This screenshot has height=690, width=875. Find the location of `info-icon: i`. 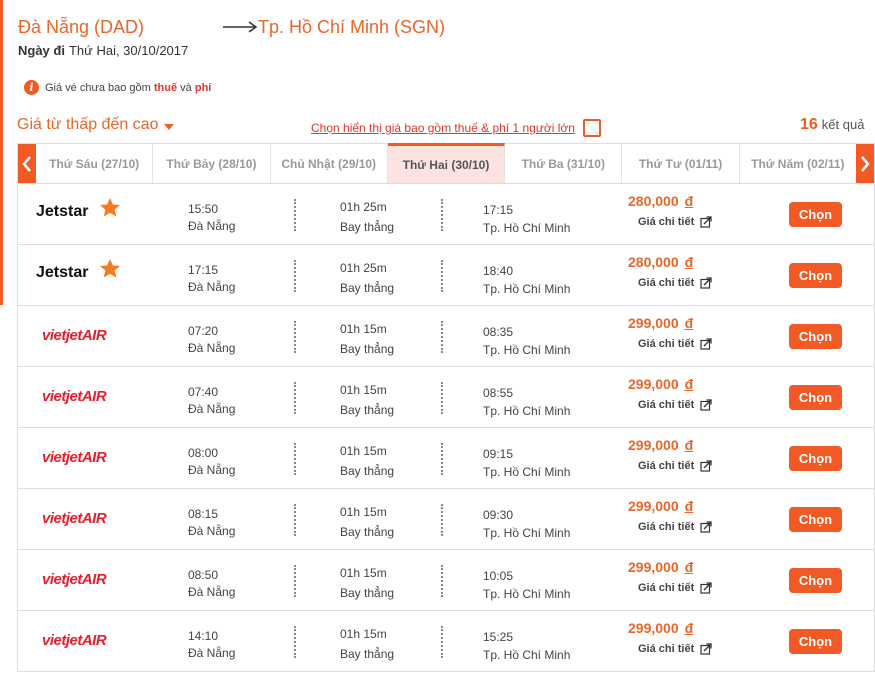

info-icon: i is located at coordinates (31, 87).